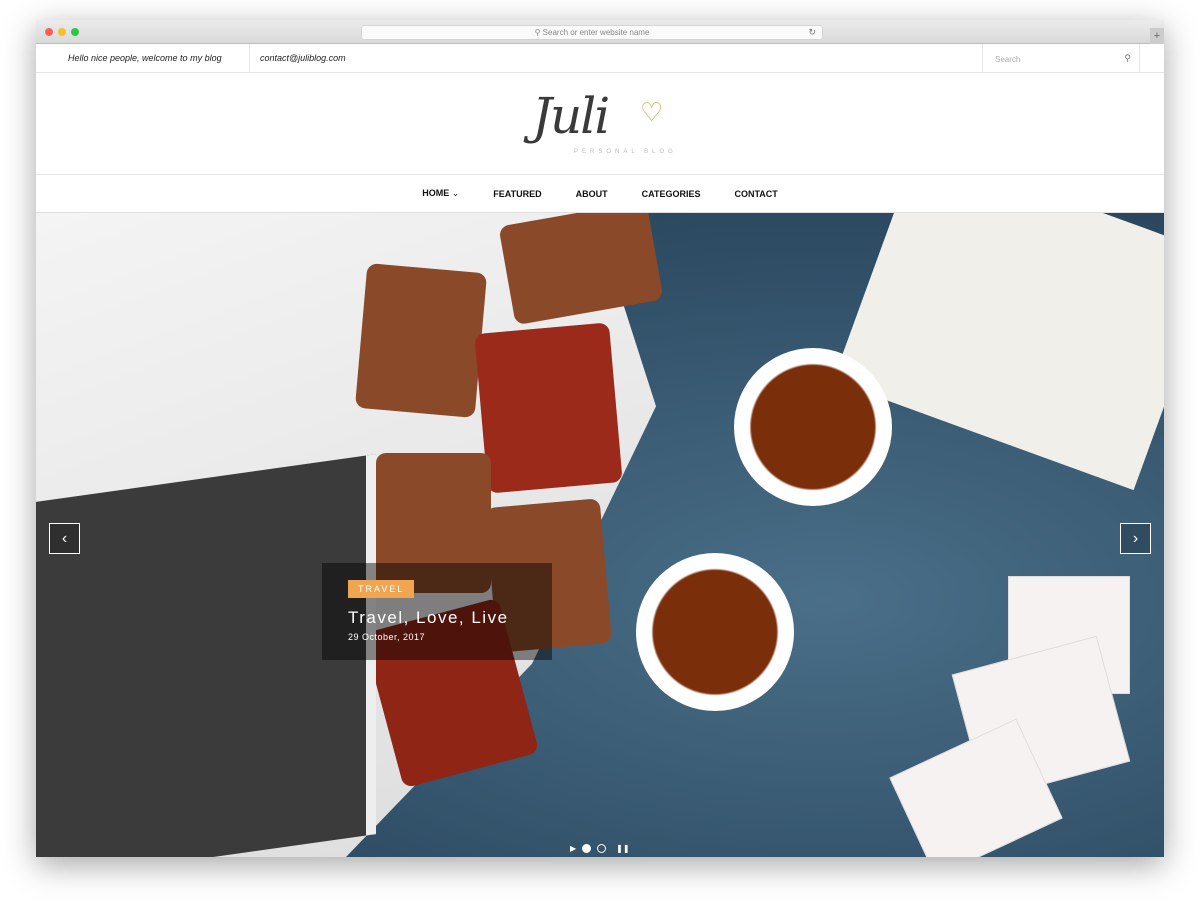 The image size is (1200, 908). I want to click on pause-icon: ❚❚, so click(622, 848).